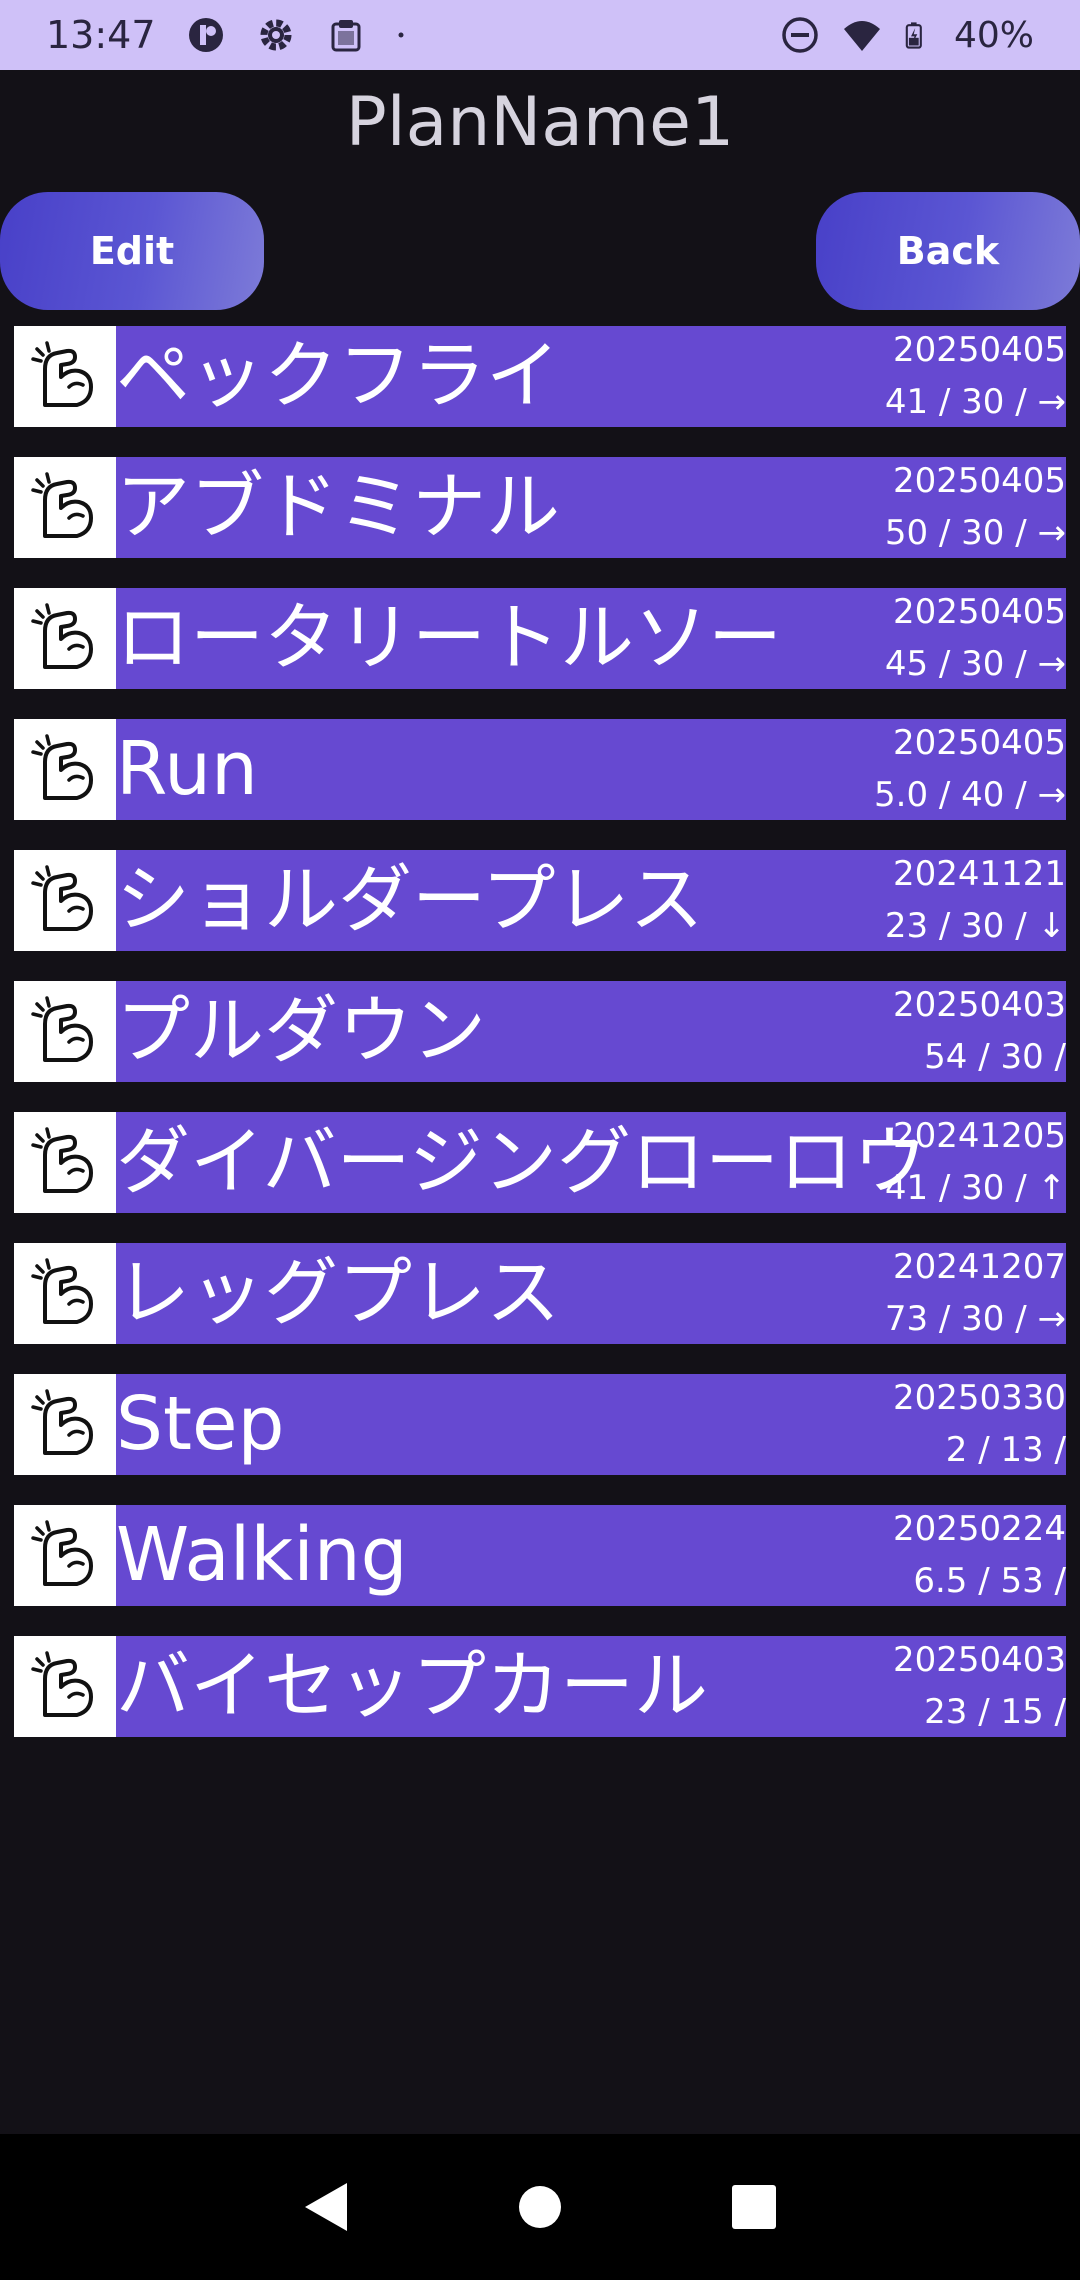  I want to click on item-bar: Walking 20250224 6.5 / 53 /, so click(591, 1555).